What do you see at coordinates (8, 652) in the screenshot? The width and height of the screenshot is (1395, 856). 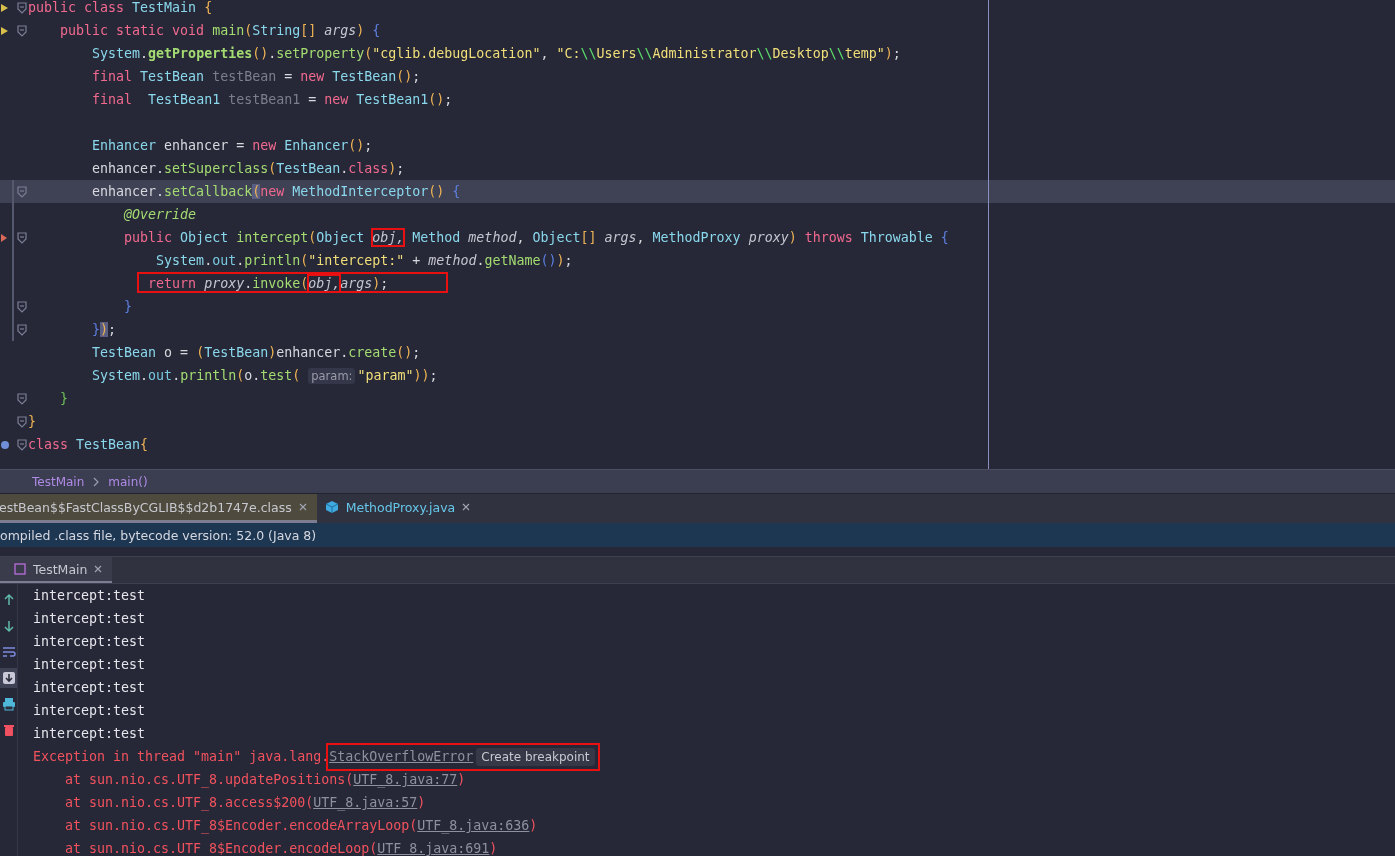 I see `soft-wrap-icon` at bounding box center [8, 652].